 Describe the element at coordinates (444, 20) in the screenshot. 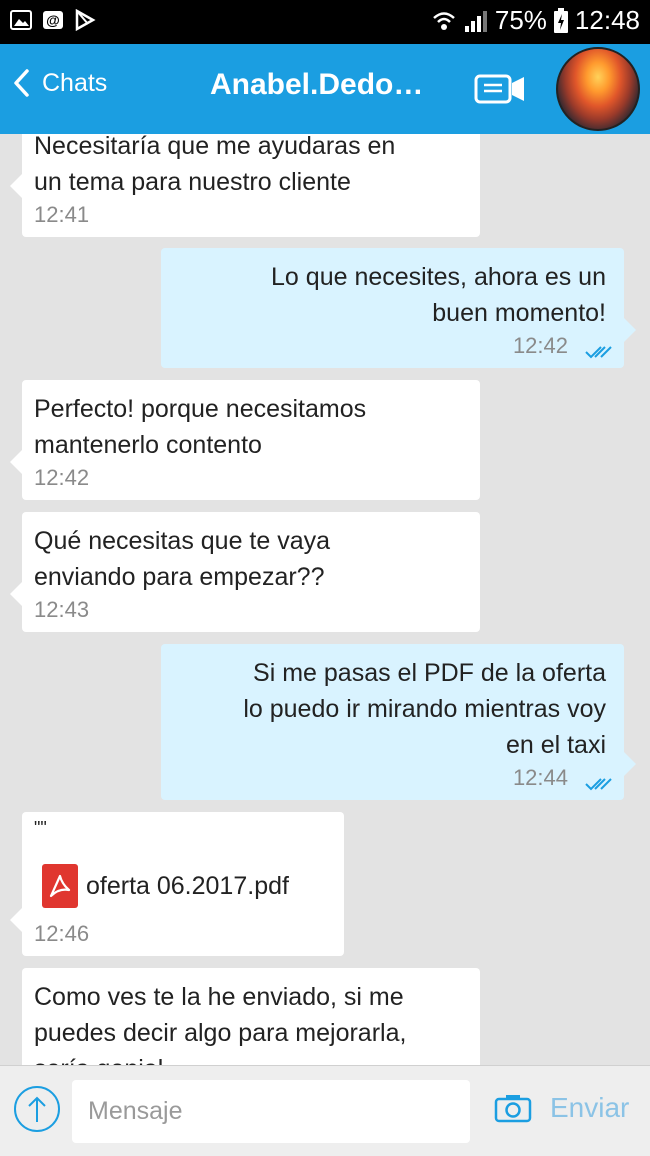

I see `wifi-icon` at that location.